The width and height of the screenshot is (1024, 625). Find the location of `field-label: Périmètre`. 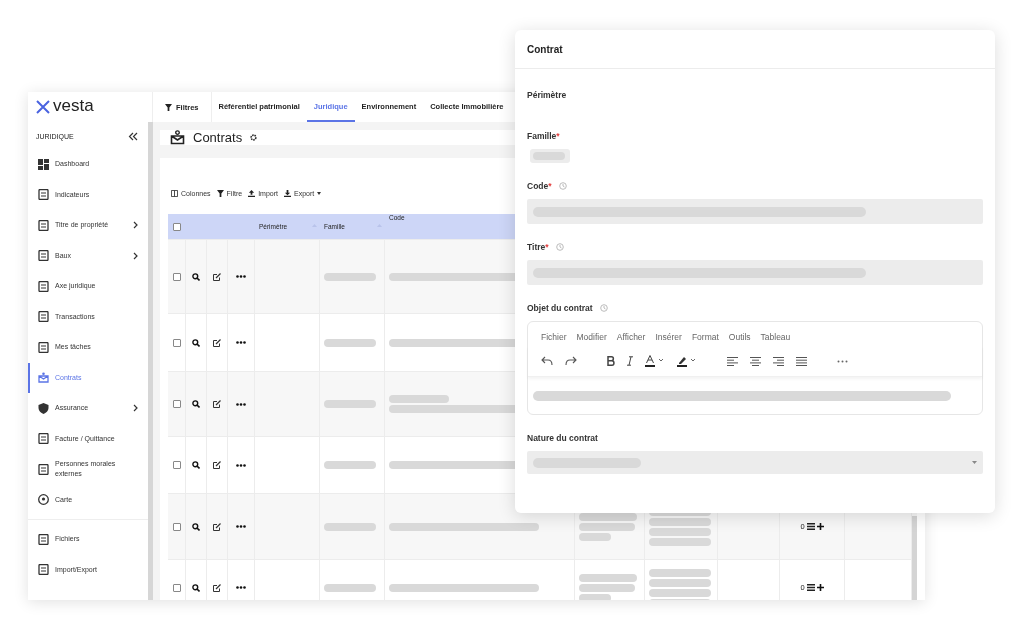

field-label: Périmètre is located at coordinates (547, 95).